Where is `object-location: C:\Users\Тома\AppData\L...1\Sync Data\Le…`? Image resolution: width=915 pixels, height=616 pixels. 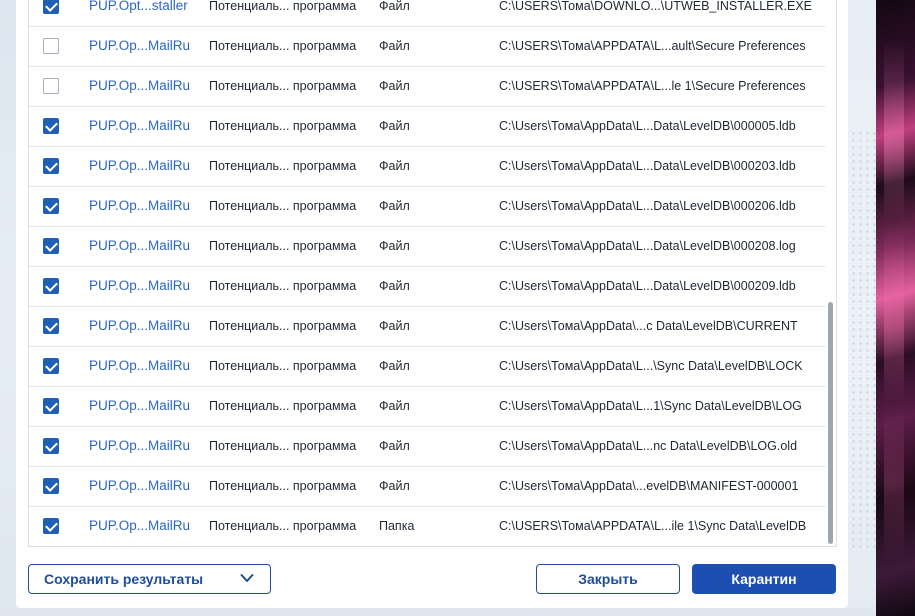 object-location: C:\Users\Тома\AppData\L...1\Sync Data\Le… is located at coordinates (650, 406).